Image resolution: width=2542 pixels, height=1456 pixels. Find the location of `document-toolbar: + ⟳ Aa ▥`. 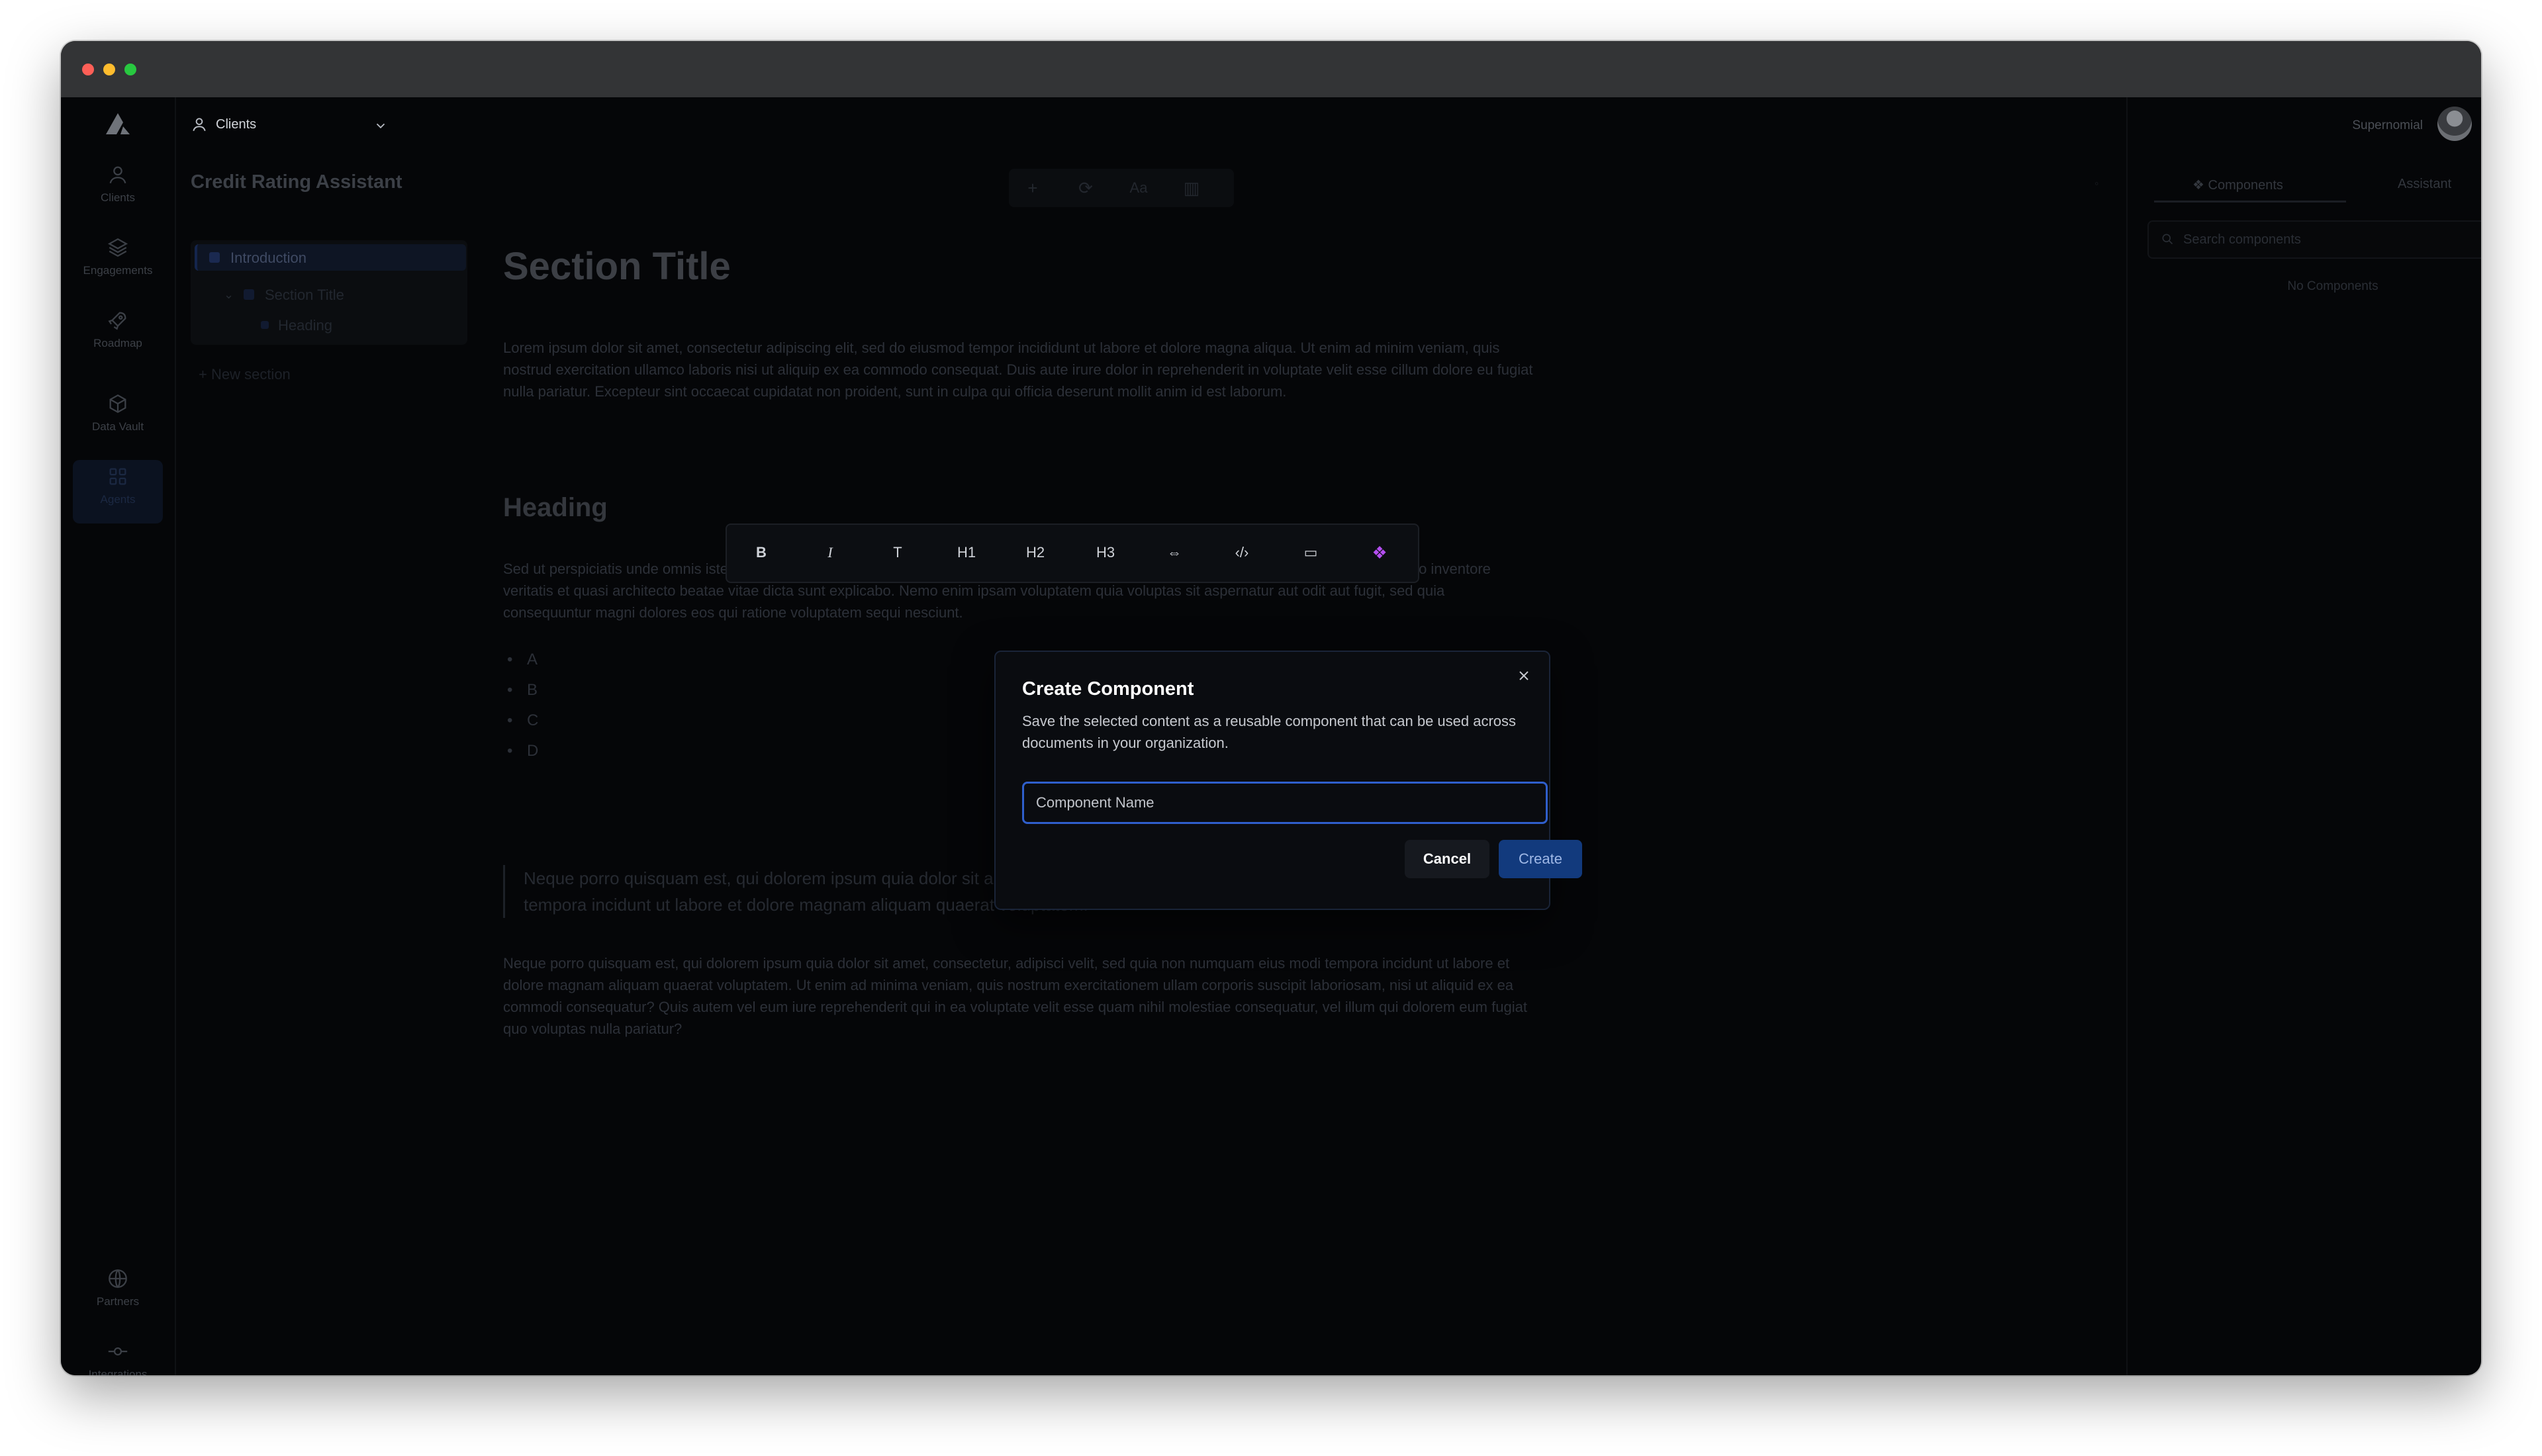

document-toolbar: + ⟳ Aa ▥ is located at coordinates (1121, 188).